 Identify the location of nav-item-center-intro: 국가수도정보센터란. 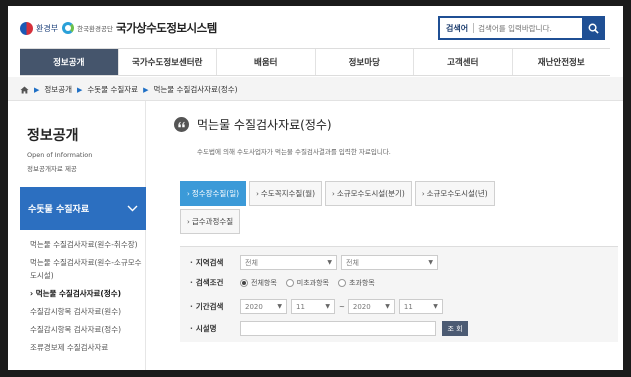
(168, 62).